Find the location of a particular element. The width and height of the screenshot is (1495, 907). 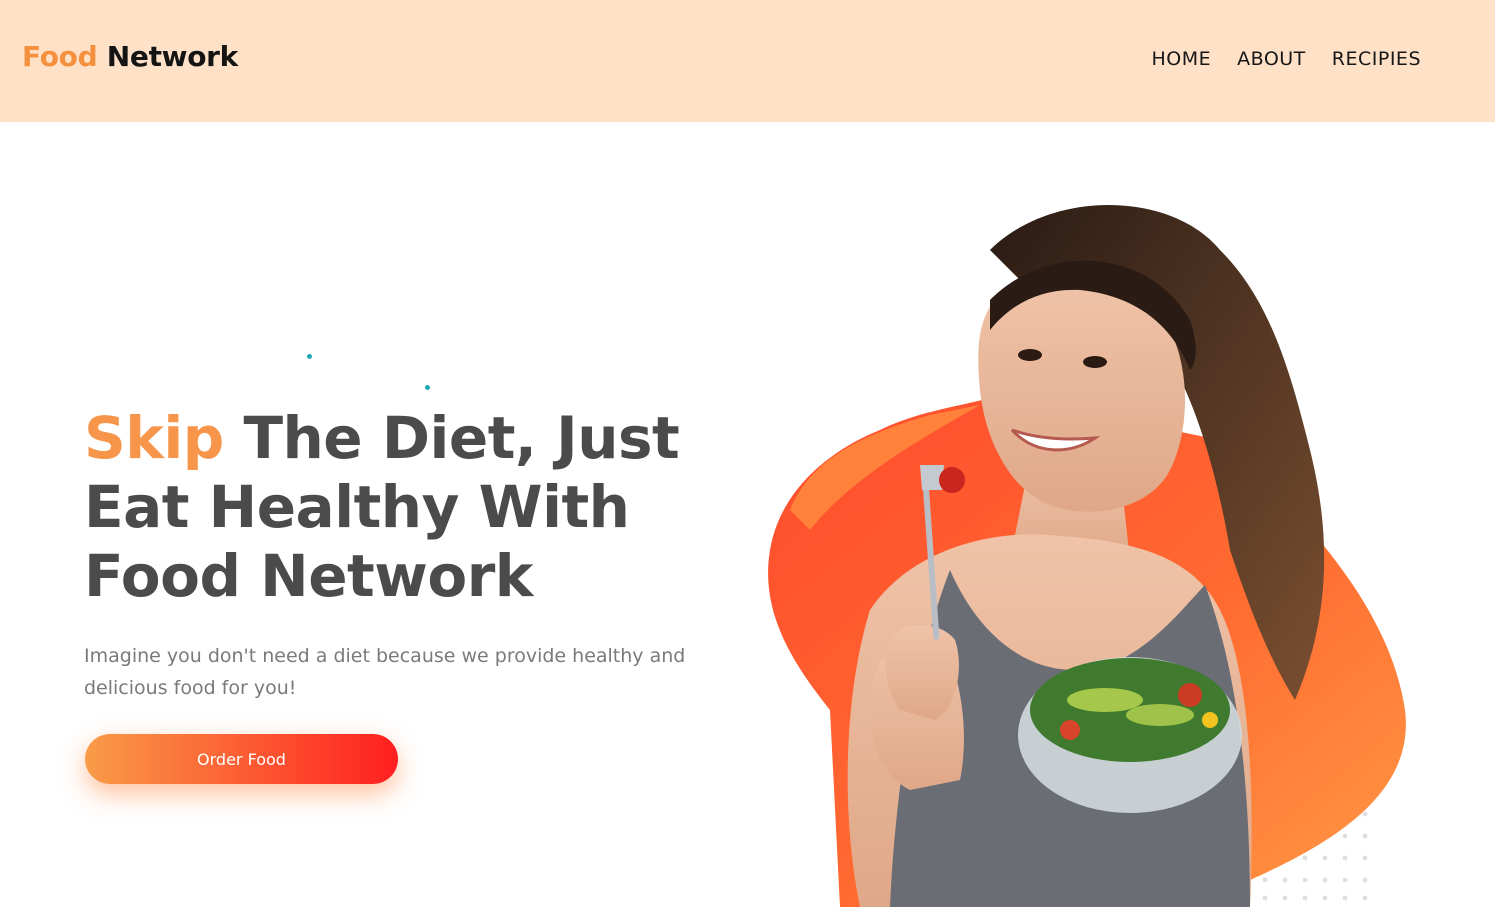

yellow-pepper is located at coordinates (1210, 720).